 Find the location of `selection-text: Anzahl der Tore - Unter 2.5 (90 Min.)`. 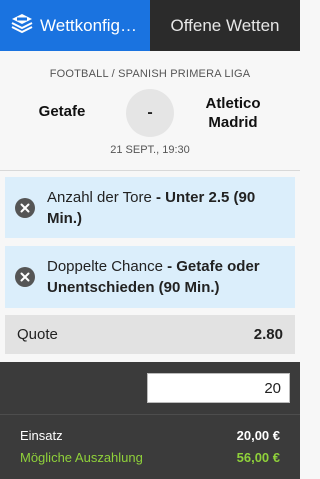

selection-text: Anzahl der Tore - Unter 2.5 (90 Min.) is located at coordinates (171, 208).